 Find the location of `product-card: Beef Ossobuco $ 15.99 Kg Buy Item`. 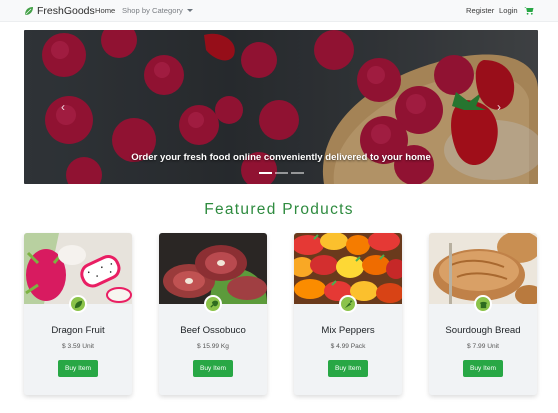

product-card: Beef Ossobuco $ 15.99 Kg Buy Item is located at coordinates (213, 314).